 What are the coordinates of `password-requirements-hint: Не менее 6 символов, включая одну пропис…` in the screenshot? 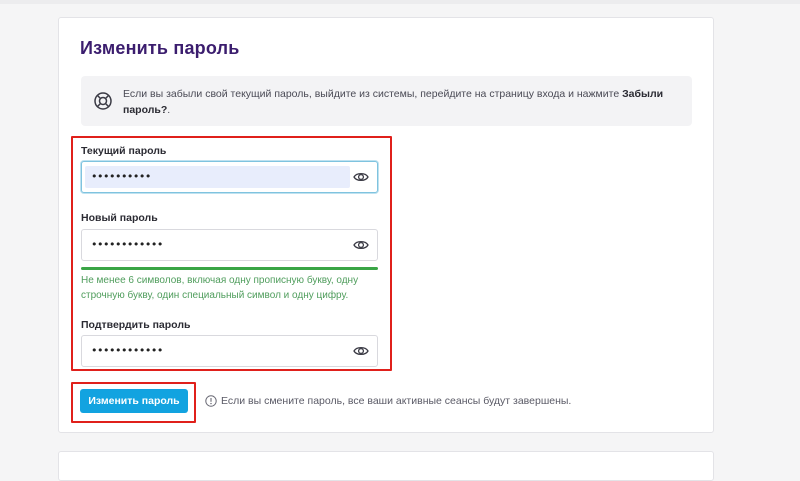 It's located at (220, 288).